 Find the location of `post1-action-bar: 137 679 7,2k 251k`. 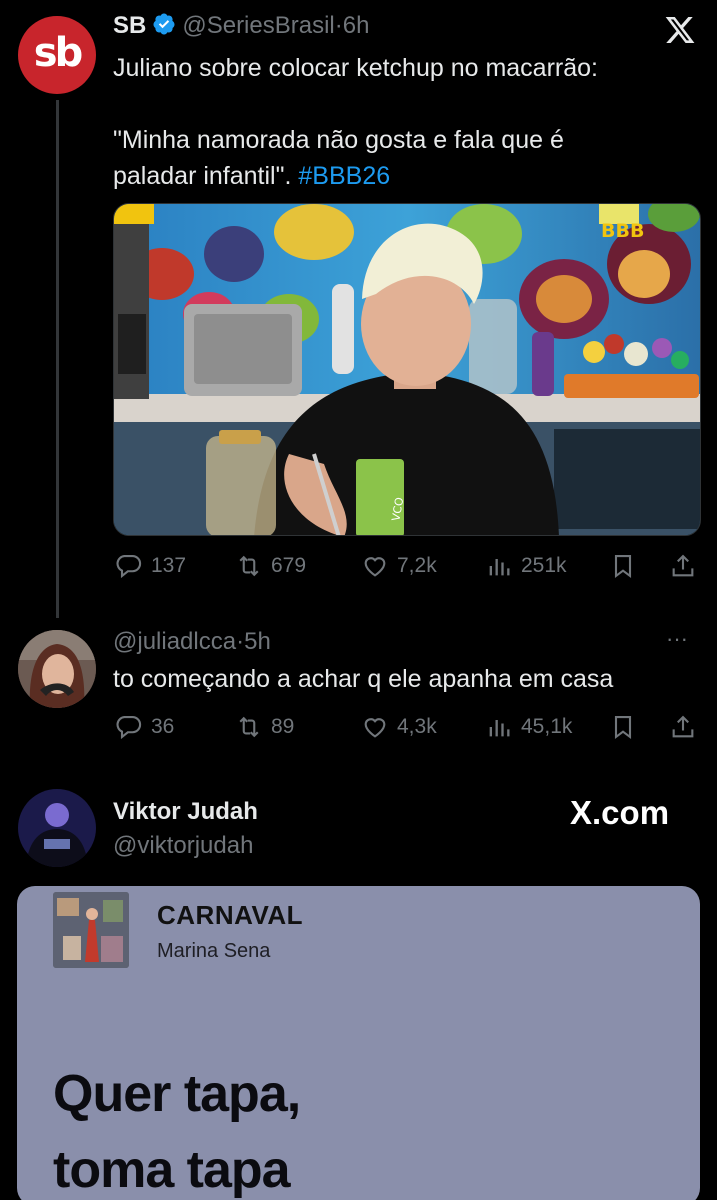

post1-action-bar: 137 679 7,2k 251k is located at coordinates (408, 566).